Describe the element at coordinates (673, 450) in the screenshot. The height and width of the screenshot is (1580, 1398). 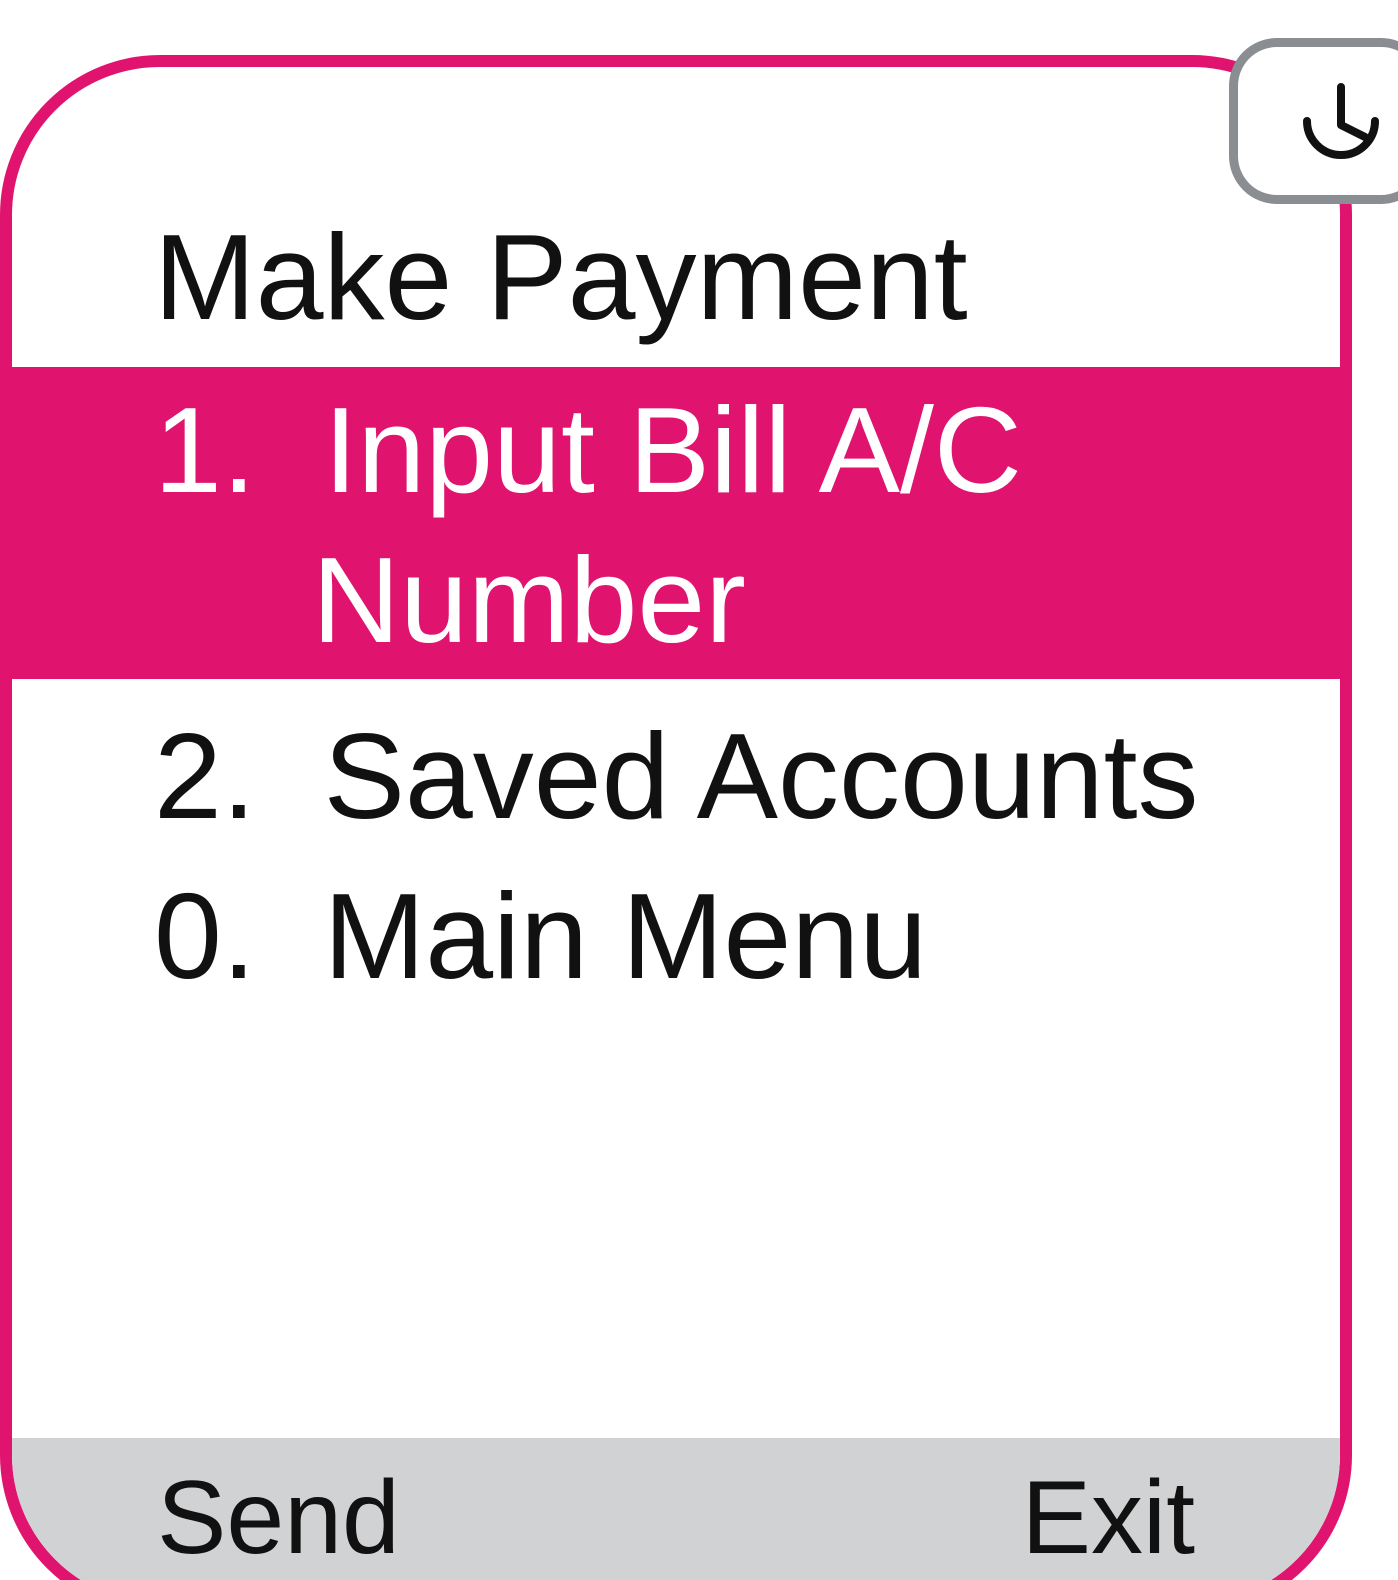
I see `menu-item-label: Input Bill A/C` at that location.